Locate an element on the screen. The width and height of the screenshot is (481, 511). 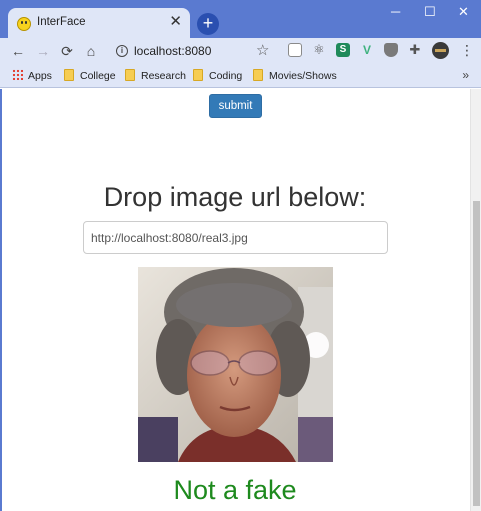
tab-title: InterFace is located at coordinates (61, 22).